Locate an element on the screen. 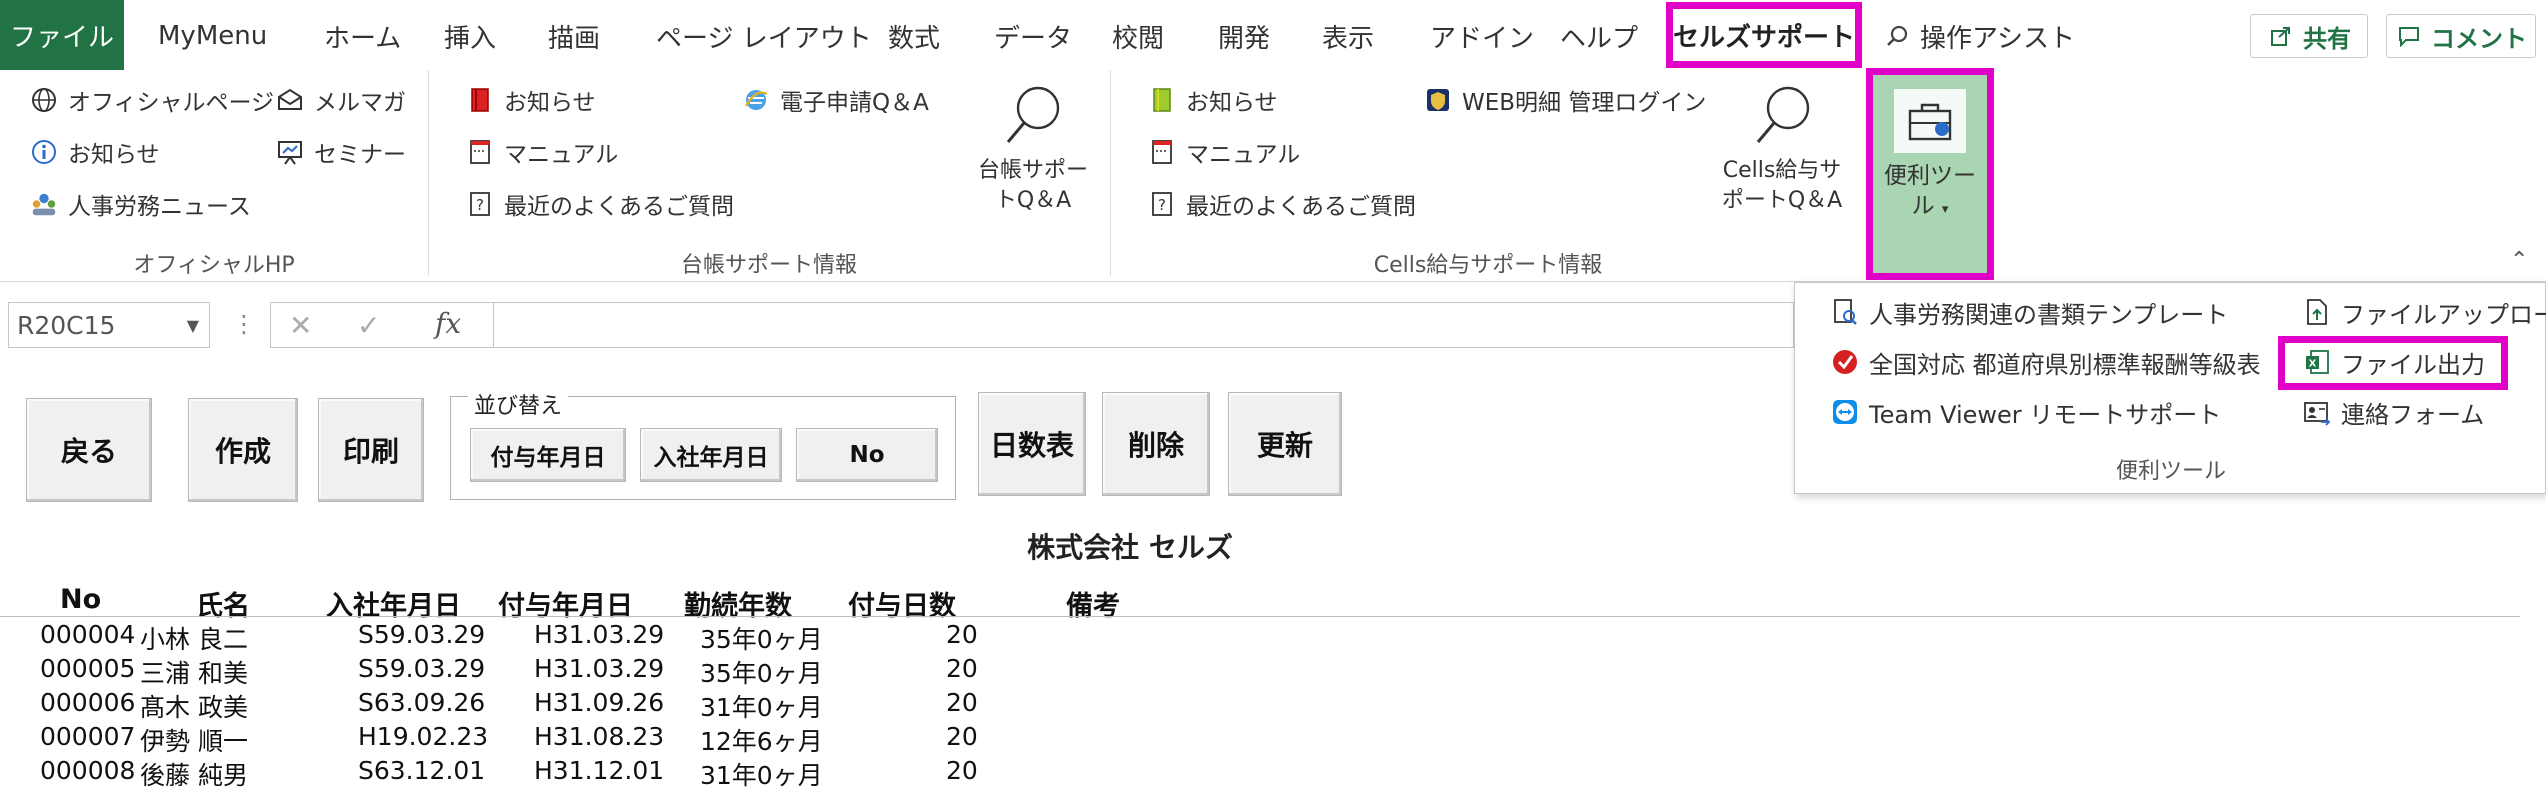  cells-support-qa-button: Cells給与サ ポートQ＆A is located at coordinates (1782, 154).